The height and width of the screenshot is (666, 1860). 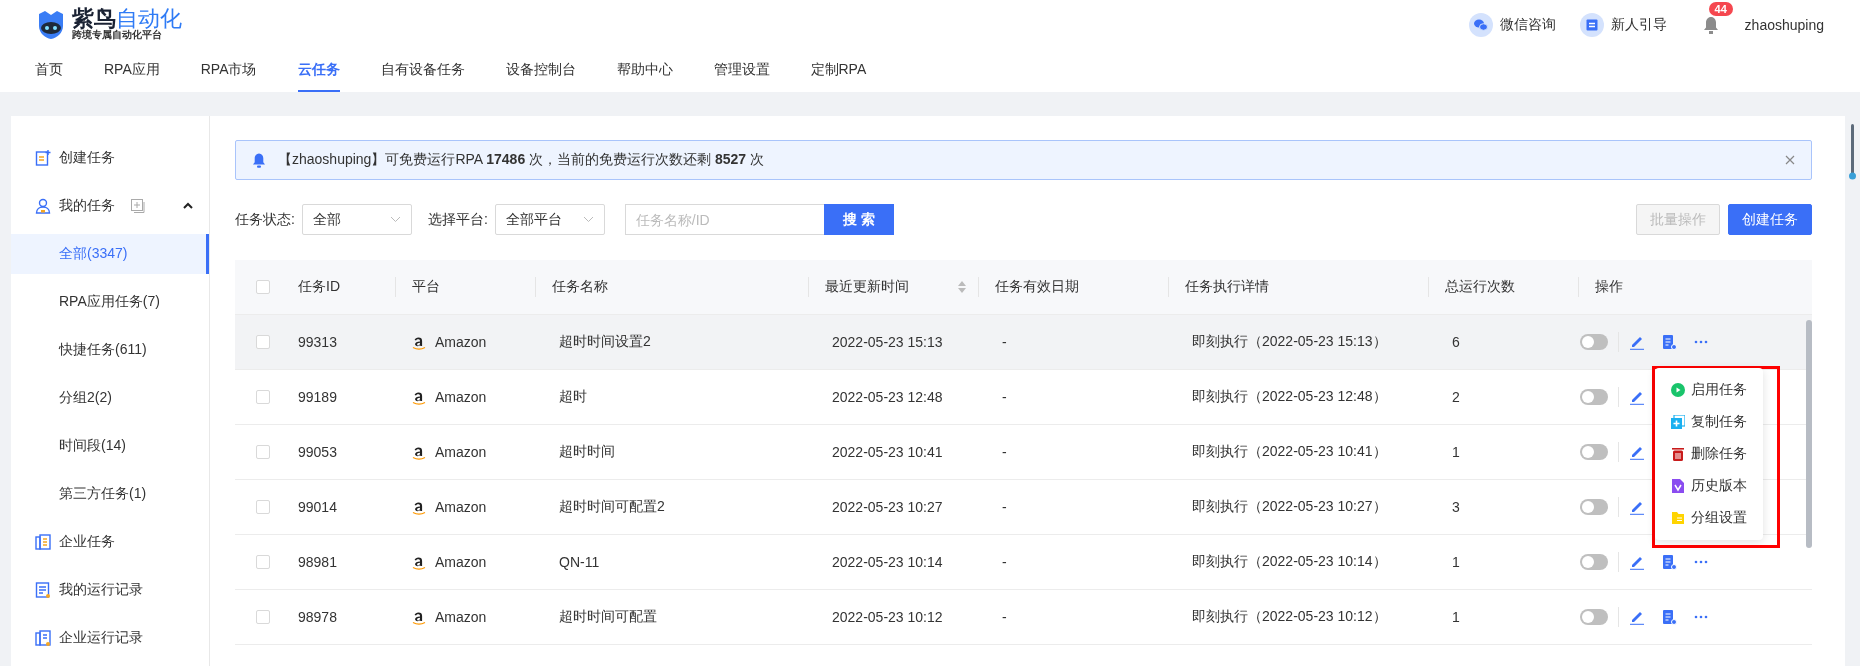 What do you see at coordinates (887, 342) in the screenshot?
I see `table-cell-text: 2022-05-23 15:13` at bounding box center [887, 342].